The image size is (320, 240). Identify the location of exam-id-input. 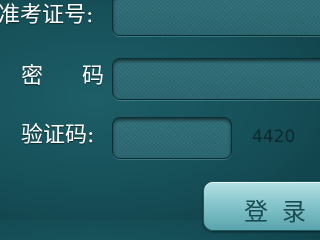
(216, 18).